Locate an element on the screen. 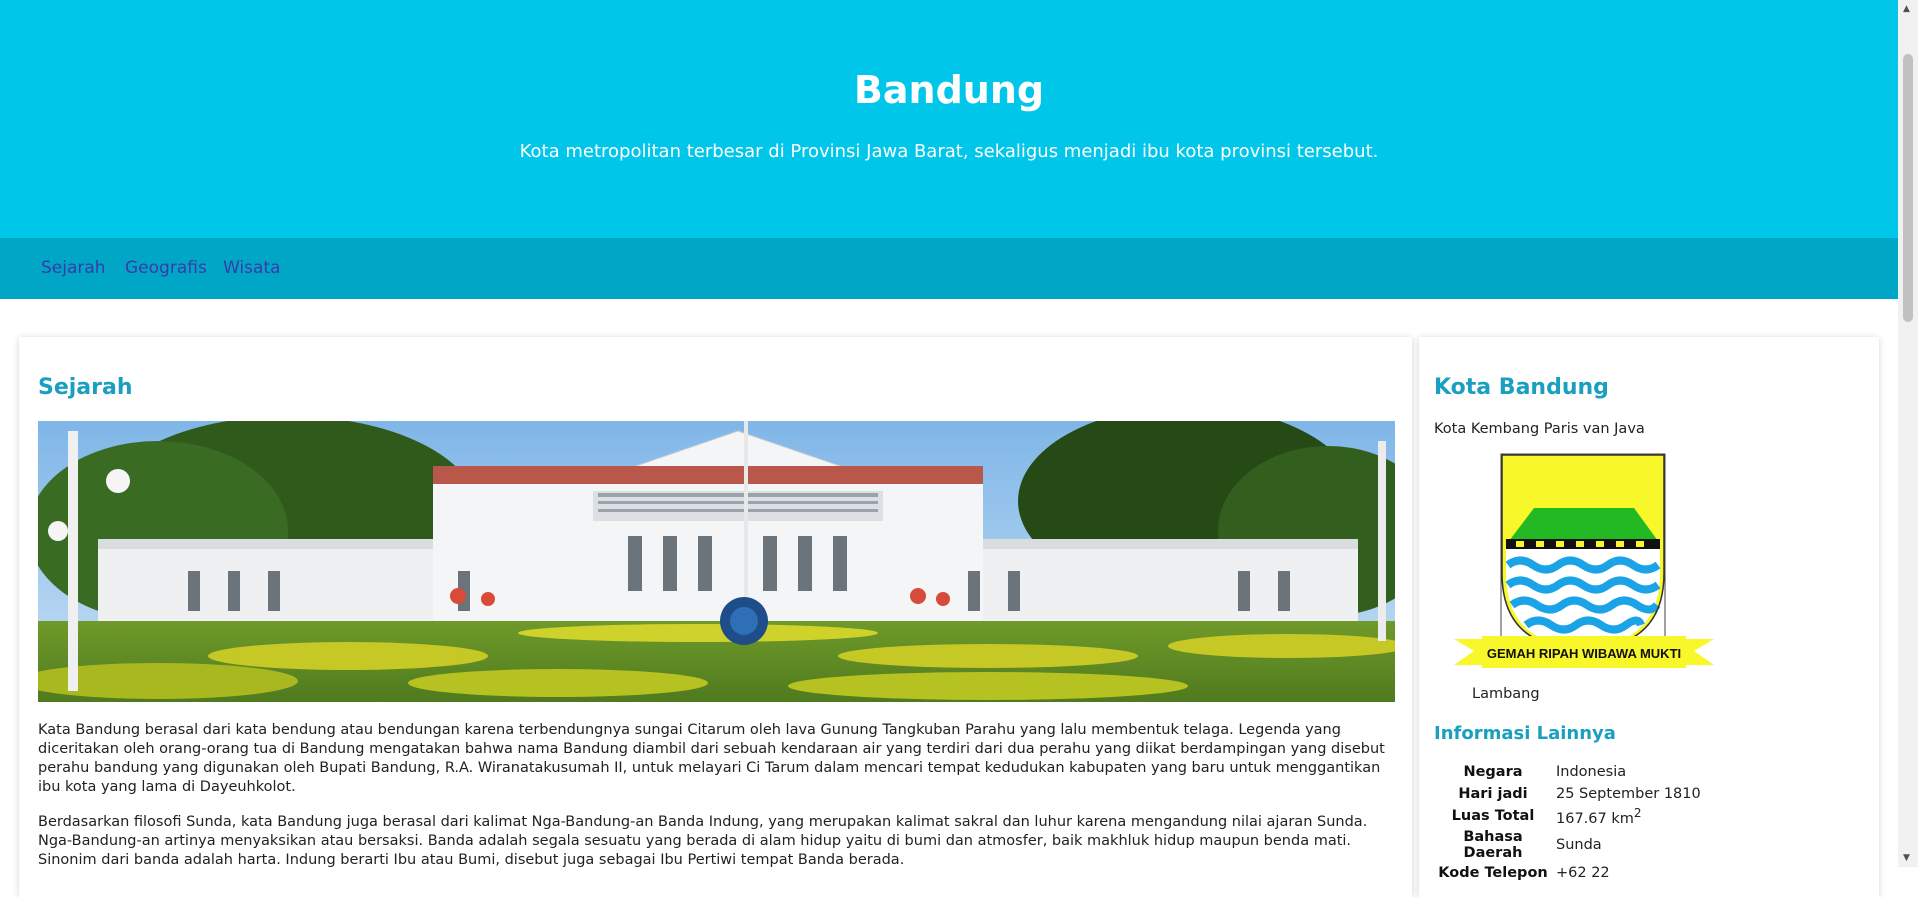 This screenshot has height=897, width=1918. nav-bar: Sejarah Geografis Wisata is located at coordinates (949, 268).